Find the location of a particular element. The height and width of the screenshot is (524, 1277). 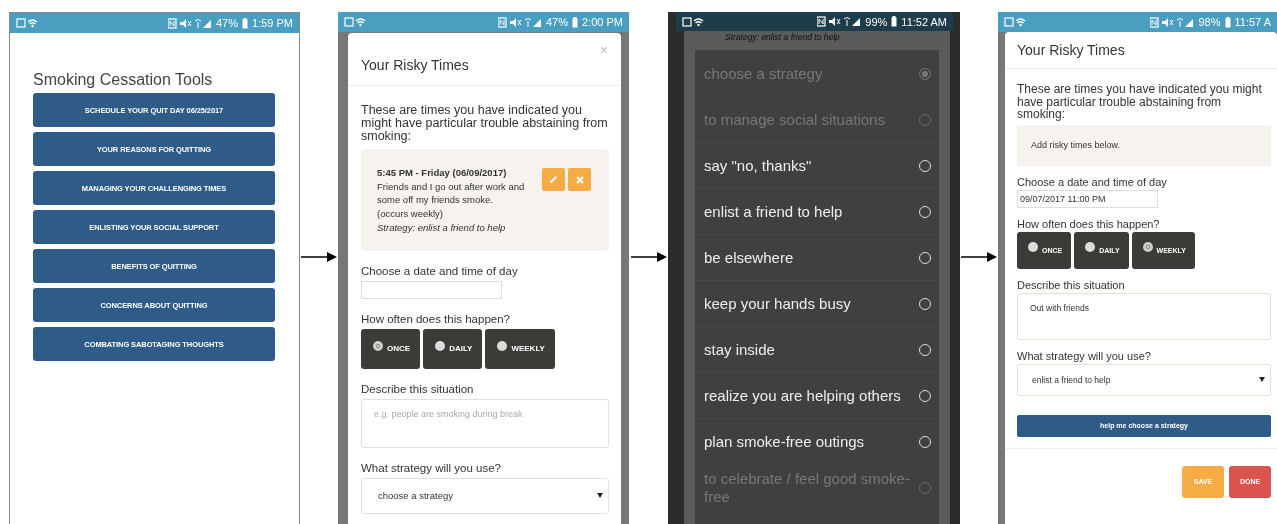

situation-field: e.g. people are smoking during break is located at coordinates (485, 423).